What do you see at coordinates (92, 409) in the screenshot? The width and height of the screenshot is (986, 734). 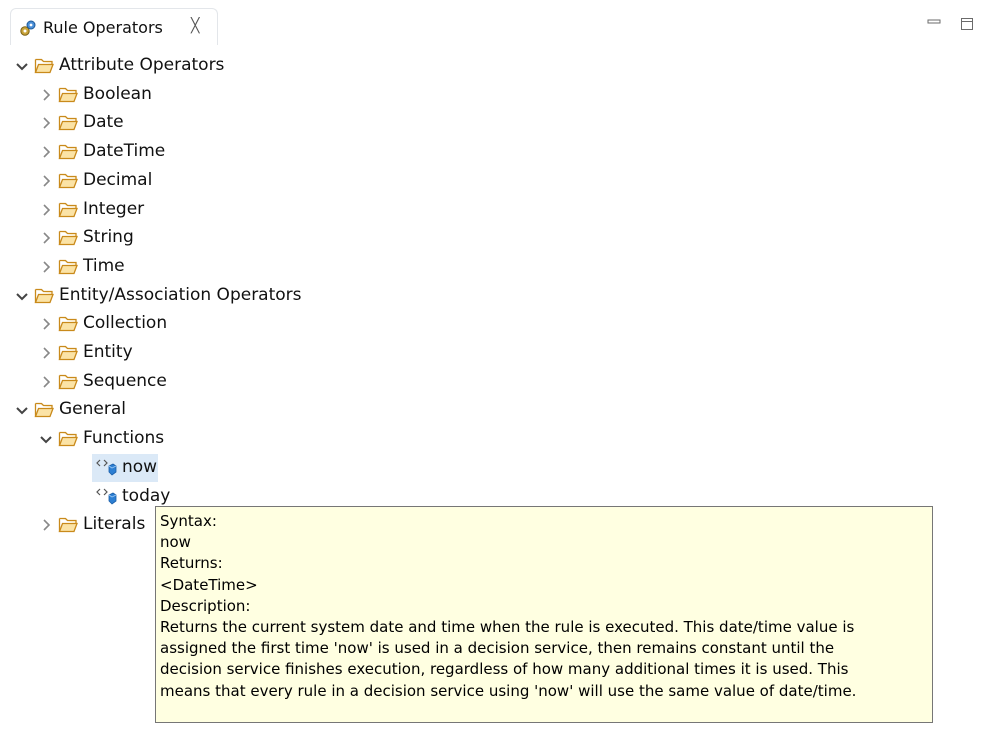 I see `tree-item-label: General` at bounding box center [92, 409].